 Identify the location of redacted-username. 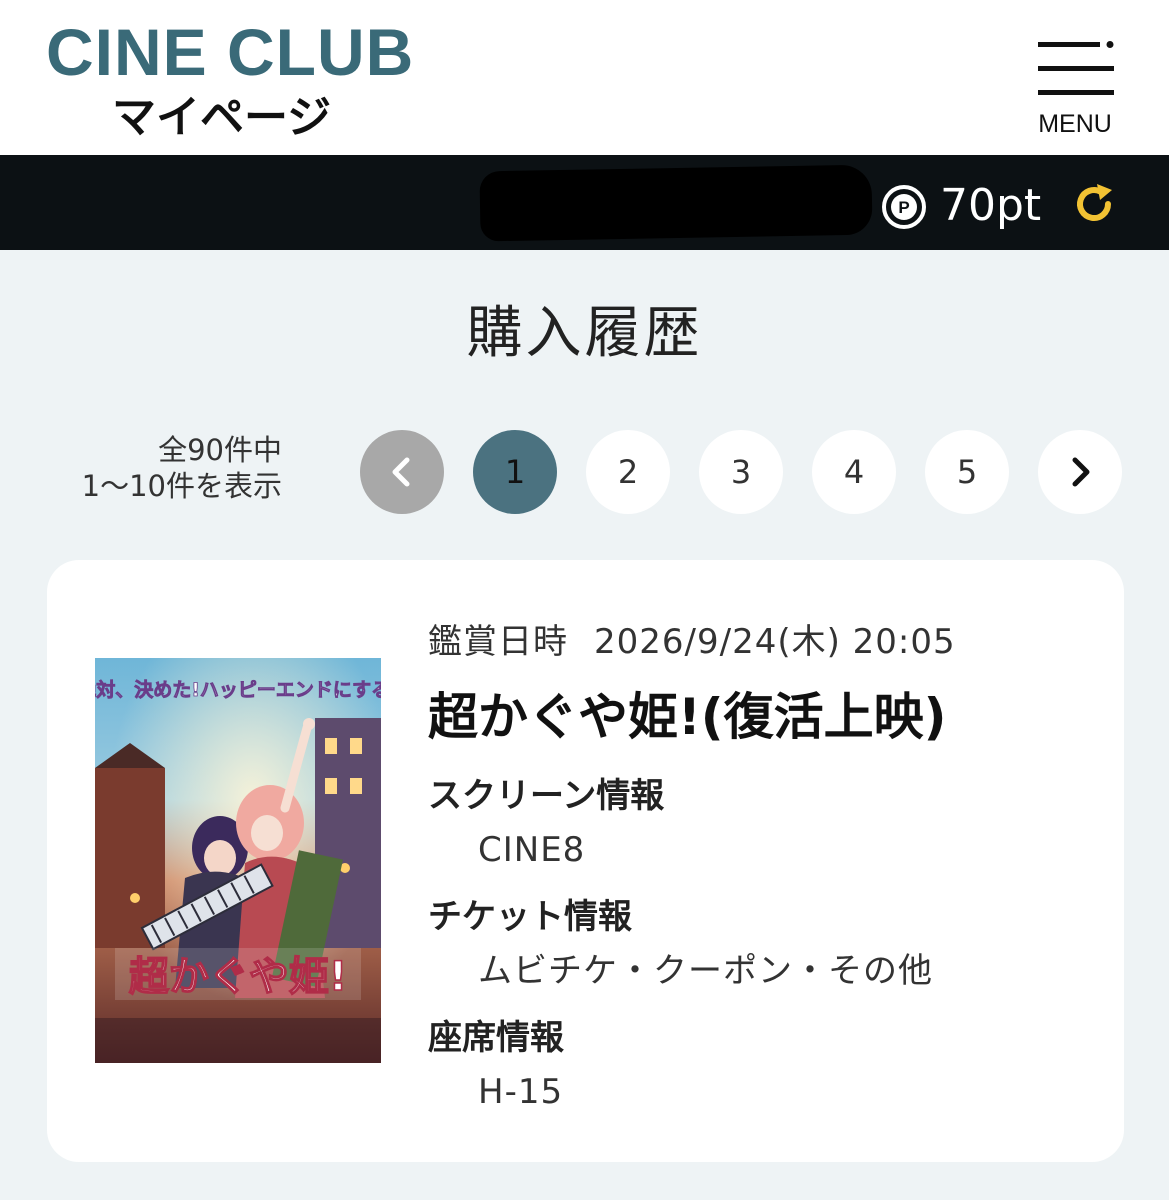
(676, 203).